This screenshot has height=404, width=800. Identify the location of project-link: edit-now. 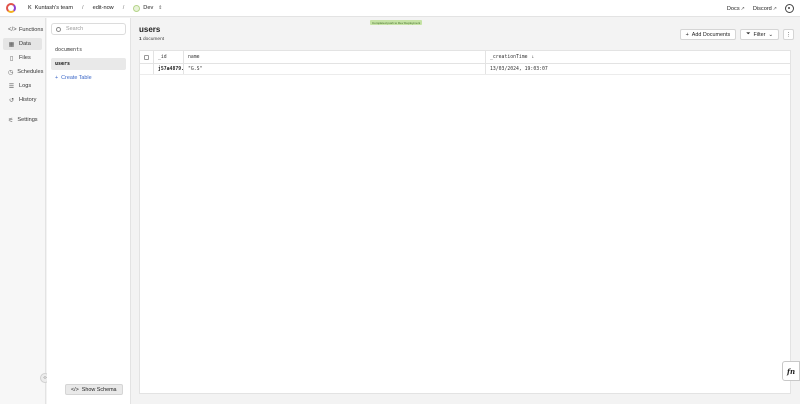
(103, 8).